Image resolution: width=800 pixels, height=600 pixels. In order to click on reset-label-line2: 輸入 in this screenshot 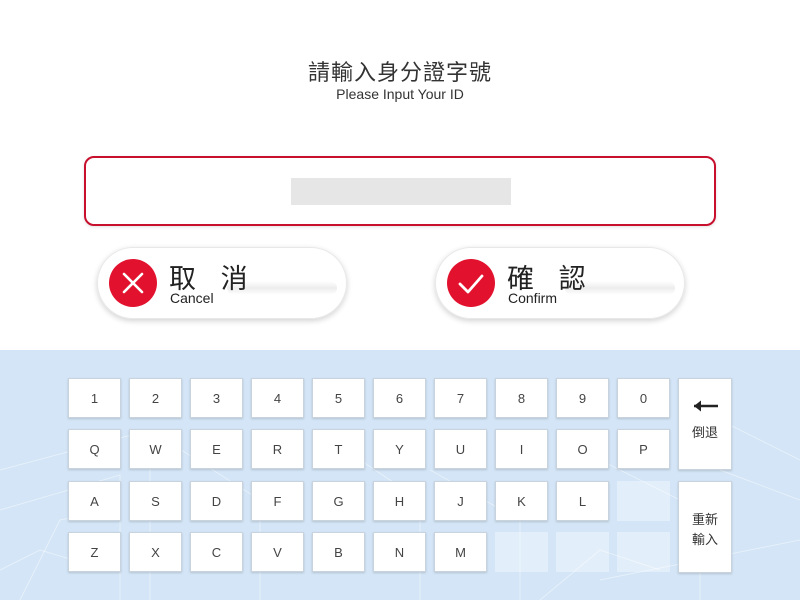, I will do `click(704, 540)`.